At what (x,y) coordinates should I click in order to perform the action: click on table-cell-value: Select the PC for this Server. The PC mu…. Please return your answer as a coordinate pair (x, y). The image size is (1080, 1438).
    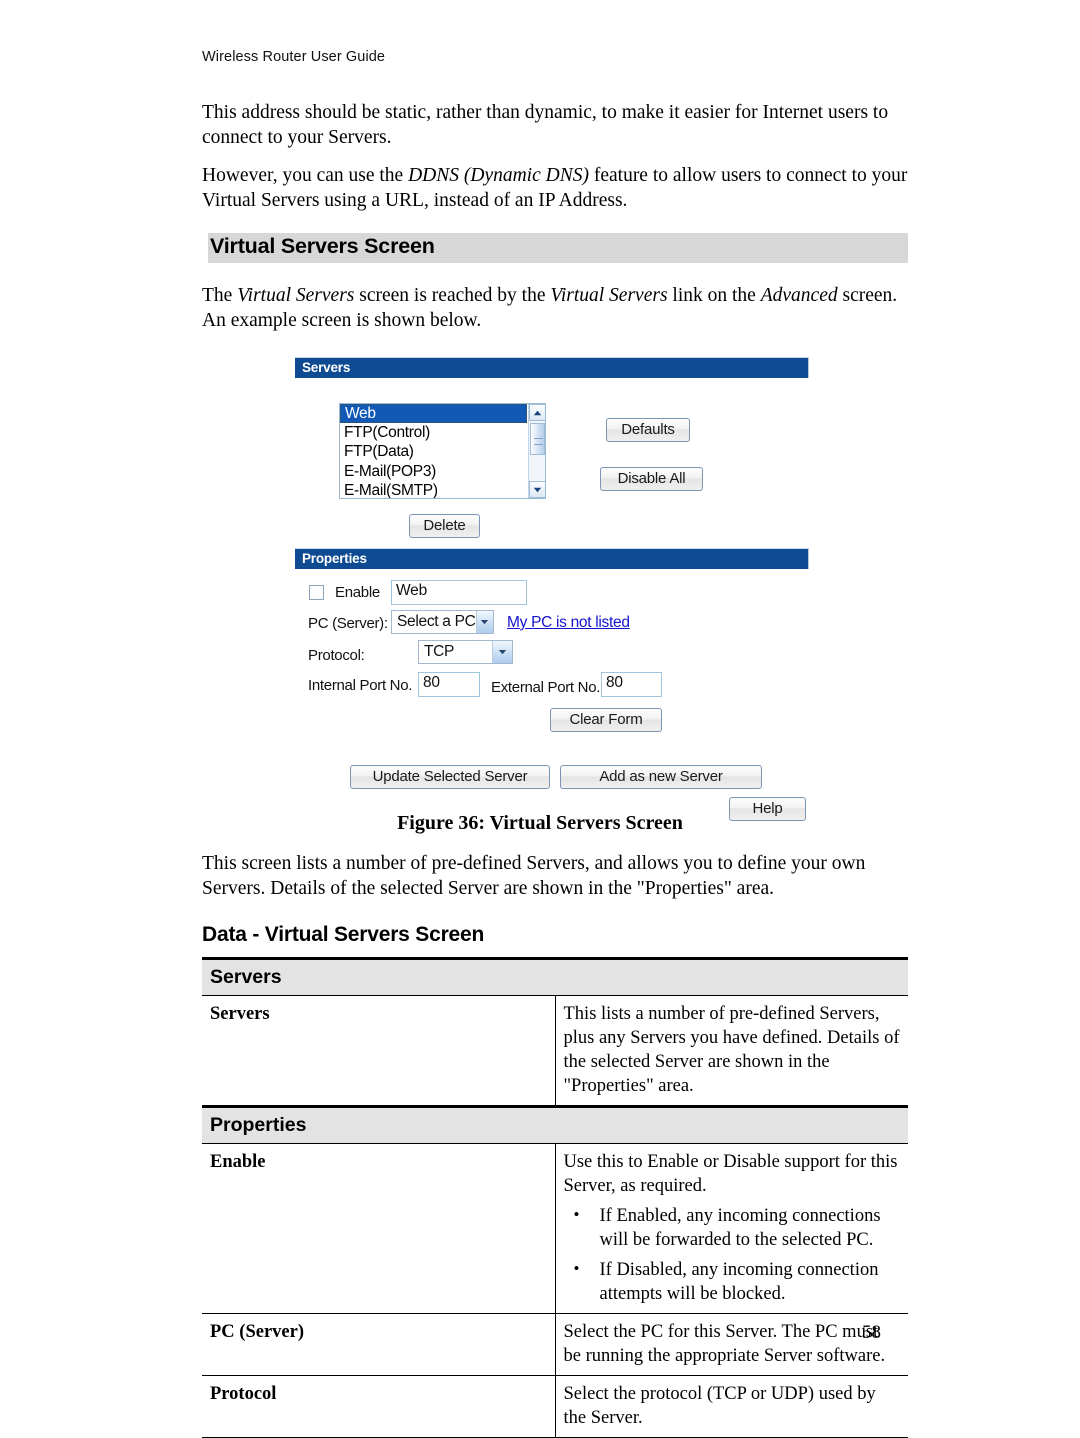
    Looking at the image, I should click on (731, 1344).